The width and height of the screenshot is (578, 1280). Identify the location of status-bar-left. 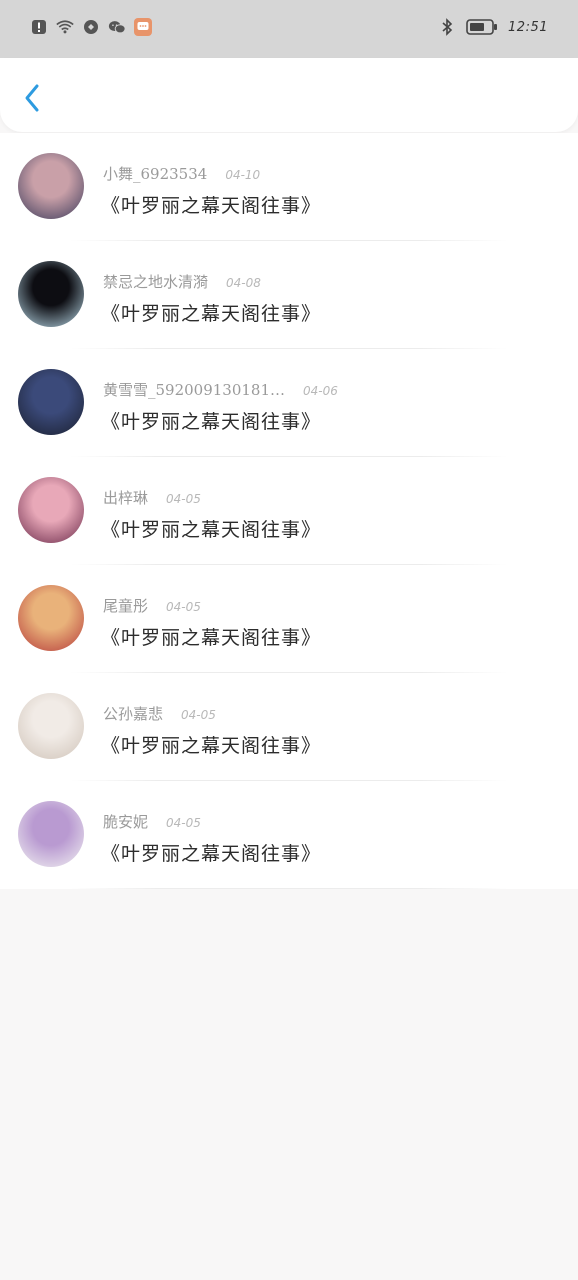
(91, 27).